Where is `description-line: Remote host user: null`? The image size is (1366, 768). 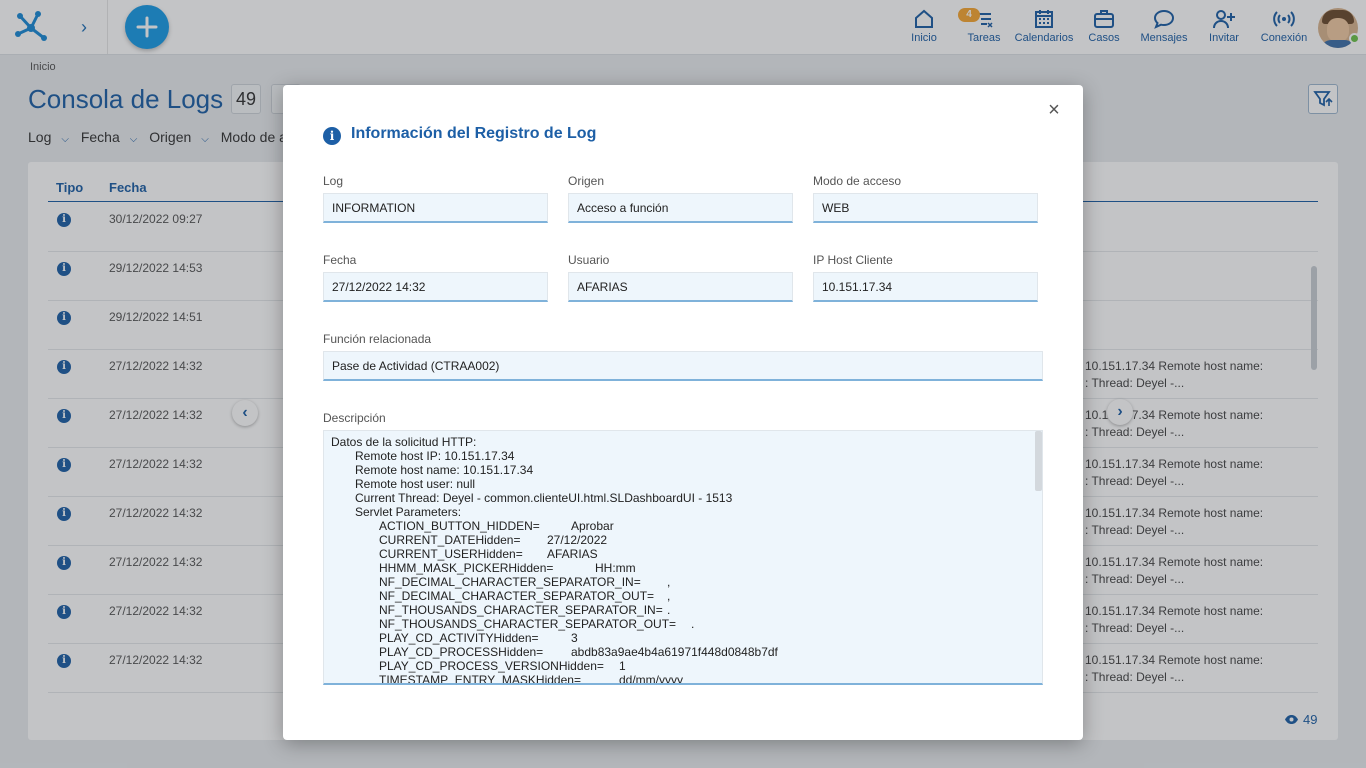 description-line: Remote host user: null is located at coordinates (415, 484).